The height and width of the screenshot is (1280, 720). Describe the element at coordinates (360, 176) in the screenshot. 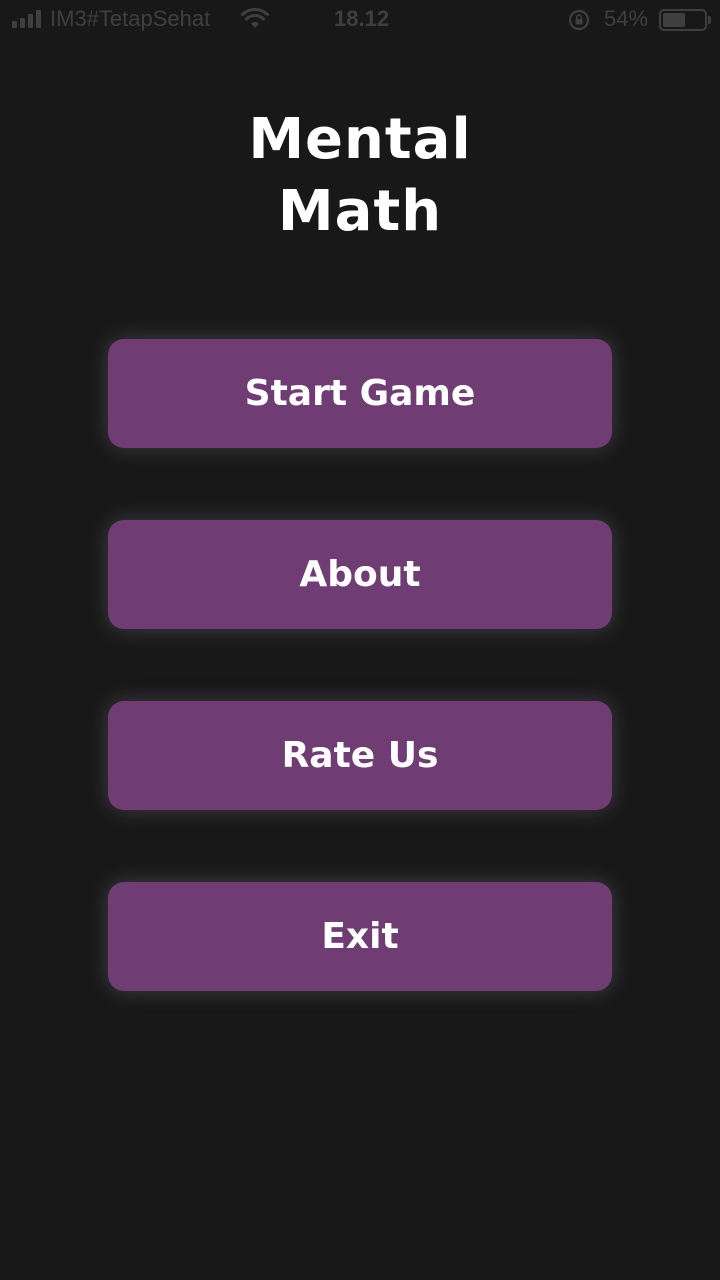

I see `app-title: Mental Math` at that location.